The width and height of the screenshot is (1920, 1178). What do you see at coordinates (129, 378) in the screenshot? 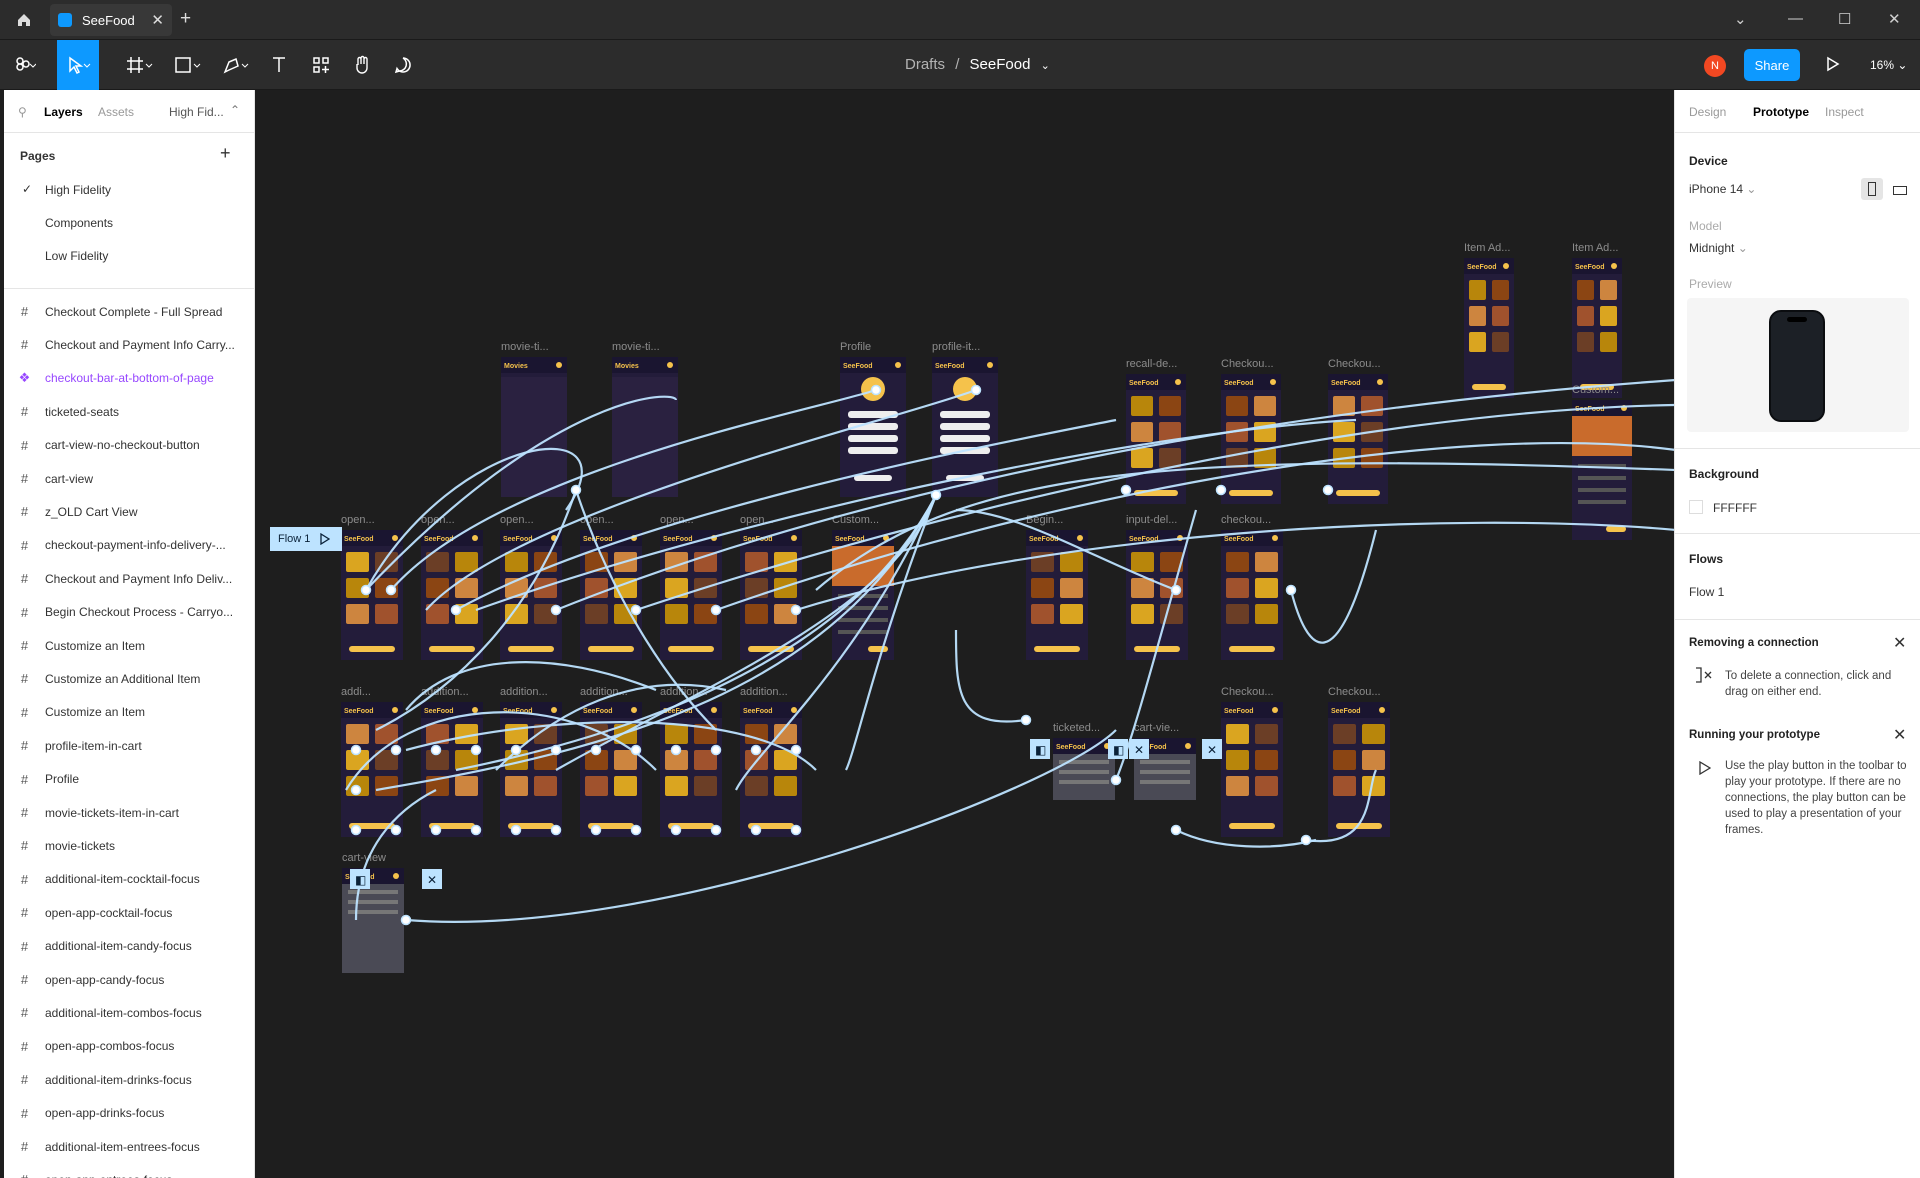
I see `layer-item: ❖ checkout-bar-at-bottom-of-page` at bounding box center [129, 378].